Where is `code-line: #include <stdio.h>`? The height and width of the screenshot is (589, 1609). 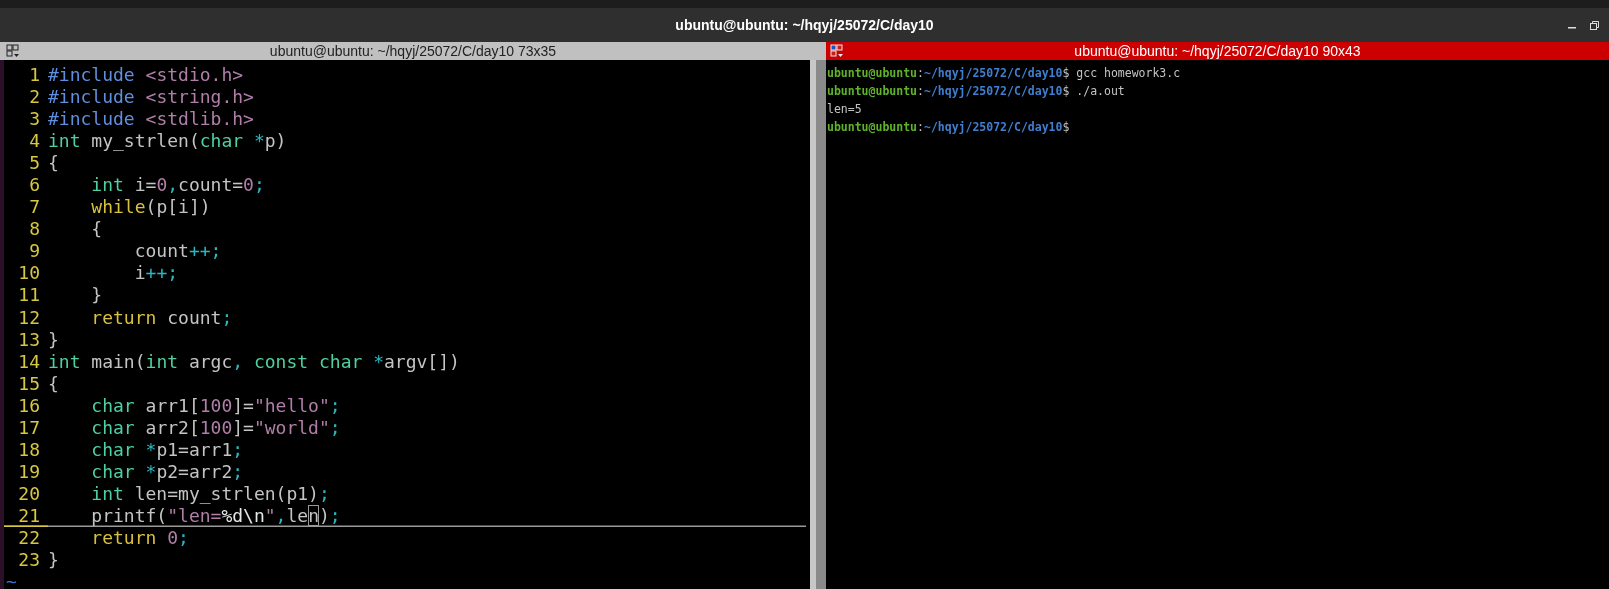 code-line: #include <stdio.h> is located at coordinates (146, 75).